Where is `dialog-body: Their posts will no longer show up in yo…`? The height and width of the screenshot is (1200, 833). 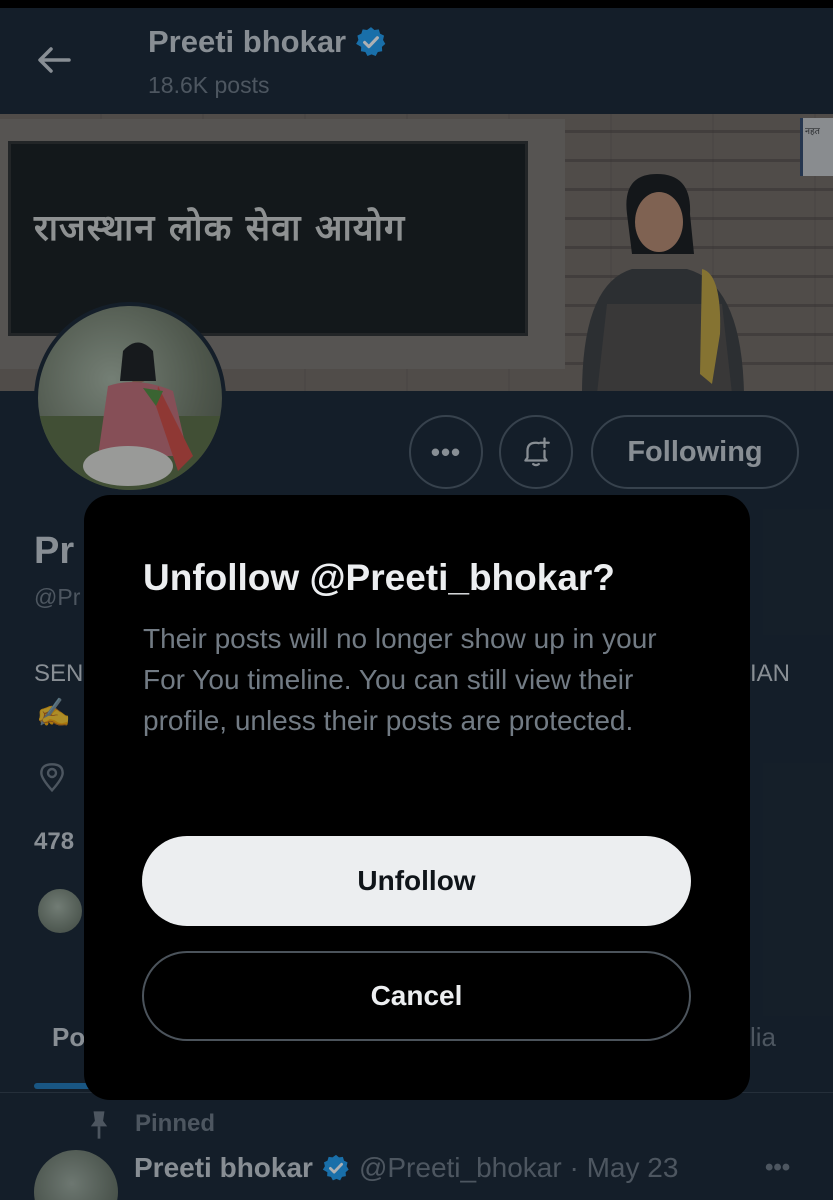 dialog-body: Their posts will no longer show up in yo… is located at coordinates (400, 679).